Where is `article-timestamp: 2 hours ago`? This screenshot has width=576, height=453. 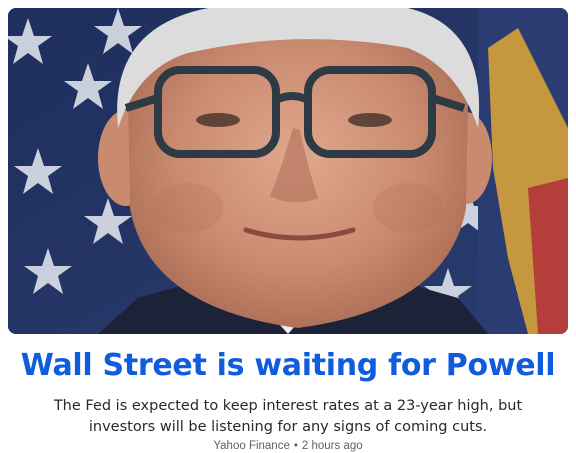
article-timestamp: 2 hours ago is located at coordinates (332, 446).